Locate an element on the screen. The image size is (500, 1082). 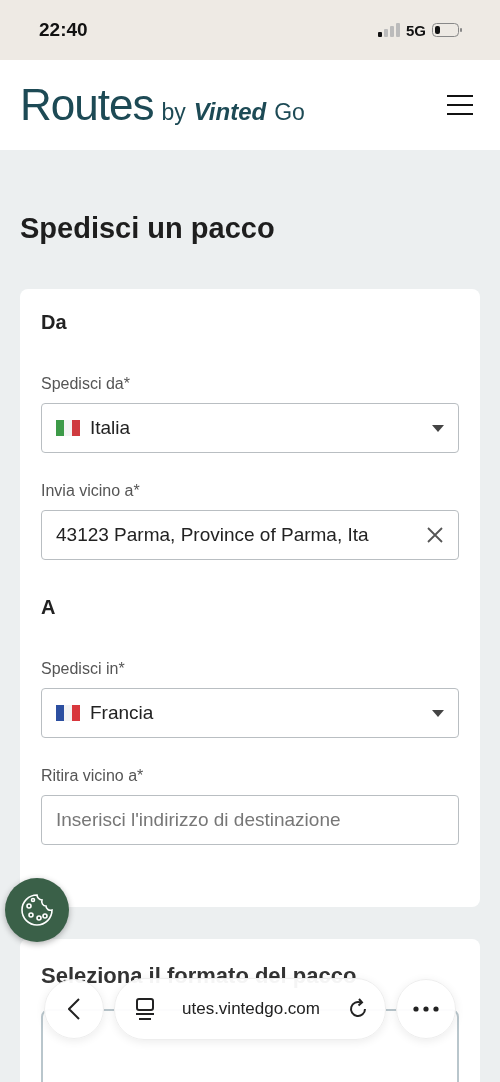
menu-button is located at coordinates (460, 105).